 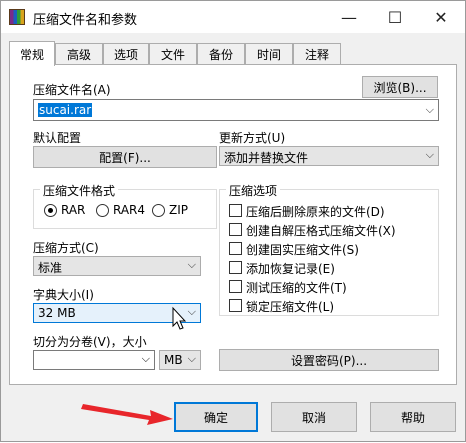 I want to click on option-checkbox-lock, so click(x=235, y=305).